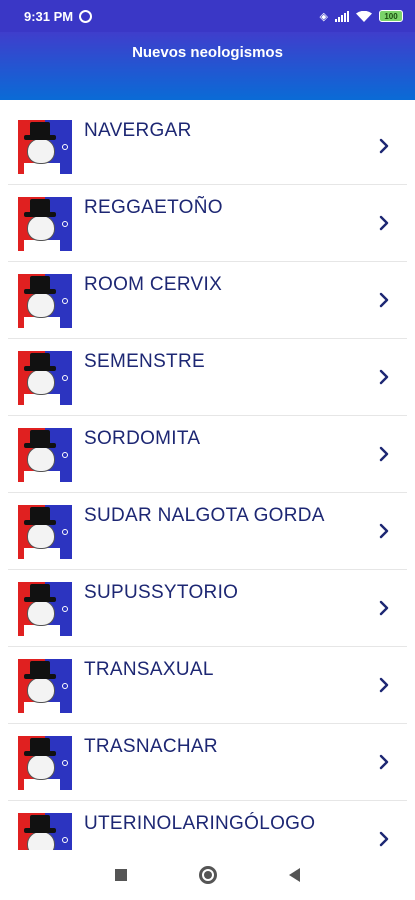  I want to click on list-item: SUDAR NALGOTA GORDA, so click(207, 531).